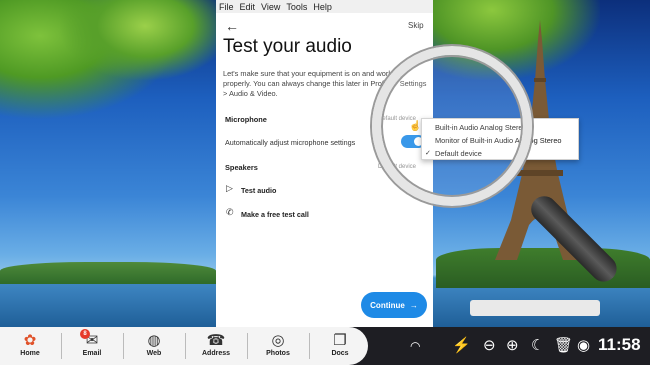 Image resolution: width=650 pixels, height=365 pixels. I want to click on dock-docs: ❐ Docs, so click(340, 347).